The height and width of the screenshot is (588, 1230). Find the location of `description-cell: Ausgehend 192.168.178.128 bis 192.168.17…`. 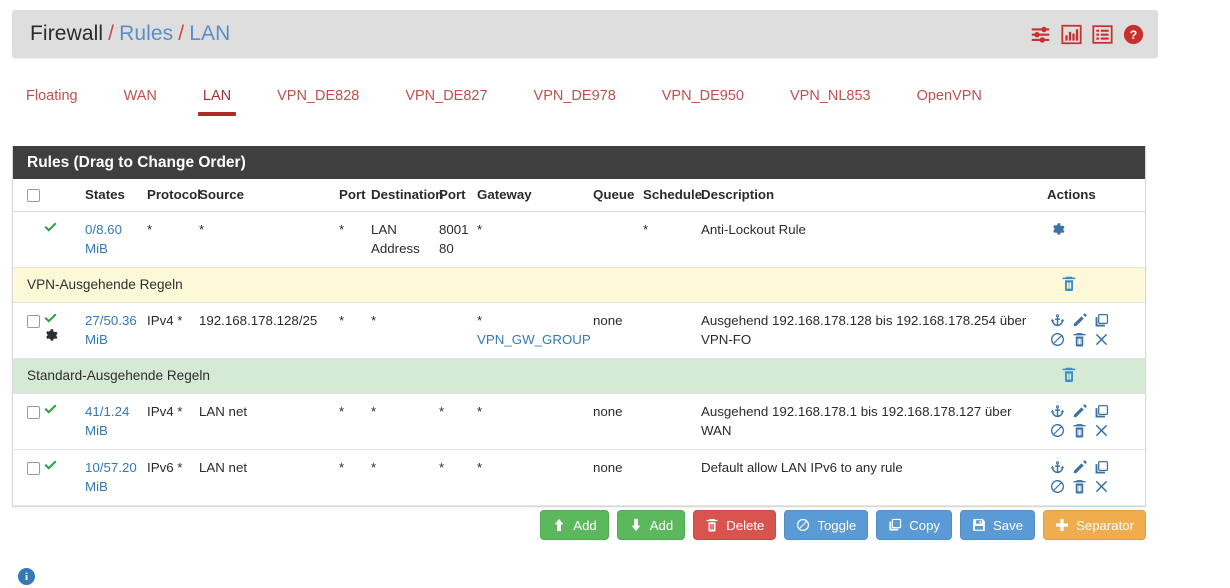

description-cell: Ausgehend 192.168.178.128 bis 192.168.17… is located at coordinates (874, 330).